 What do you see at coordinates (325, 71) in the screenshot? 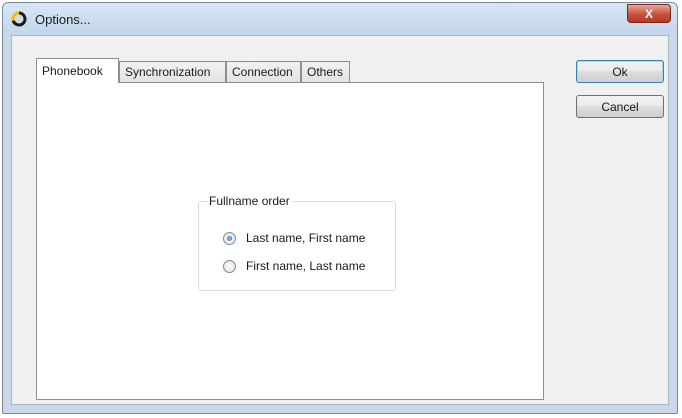
I see `tab-others: Others` at bounding box center [325, 71].